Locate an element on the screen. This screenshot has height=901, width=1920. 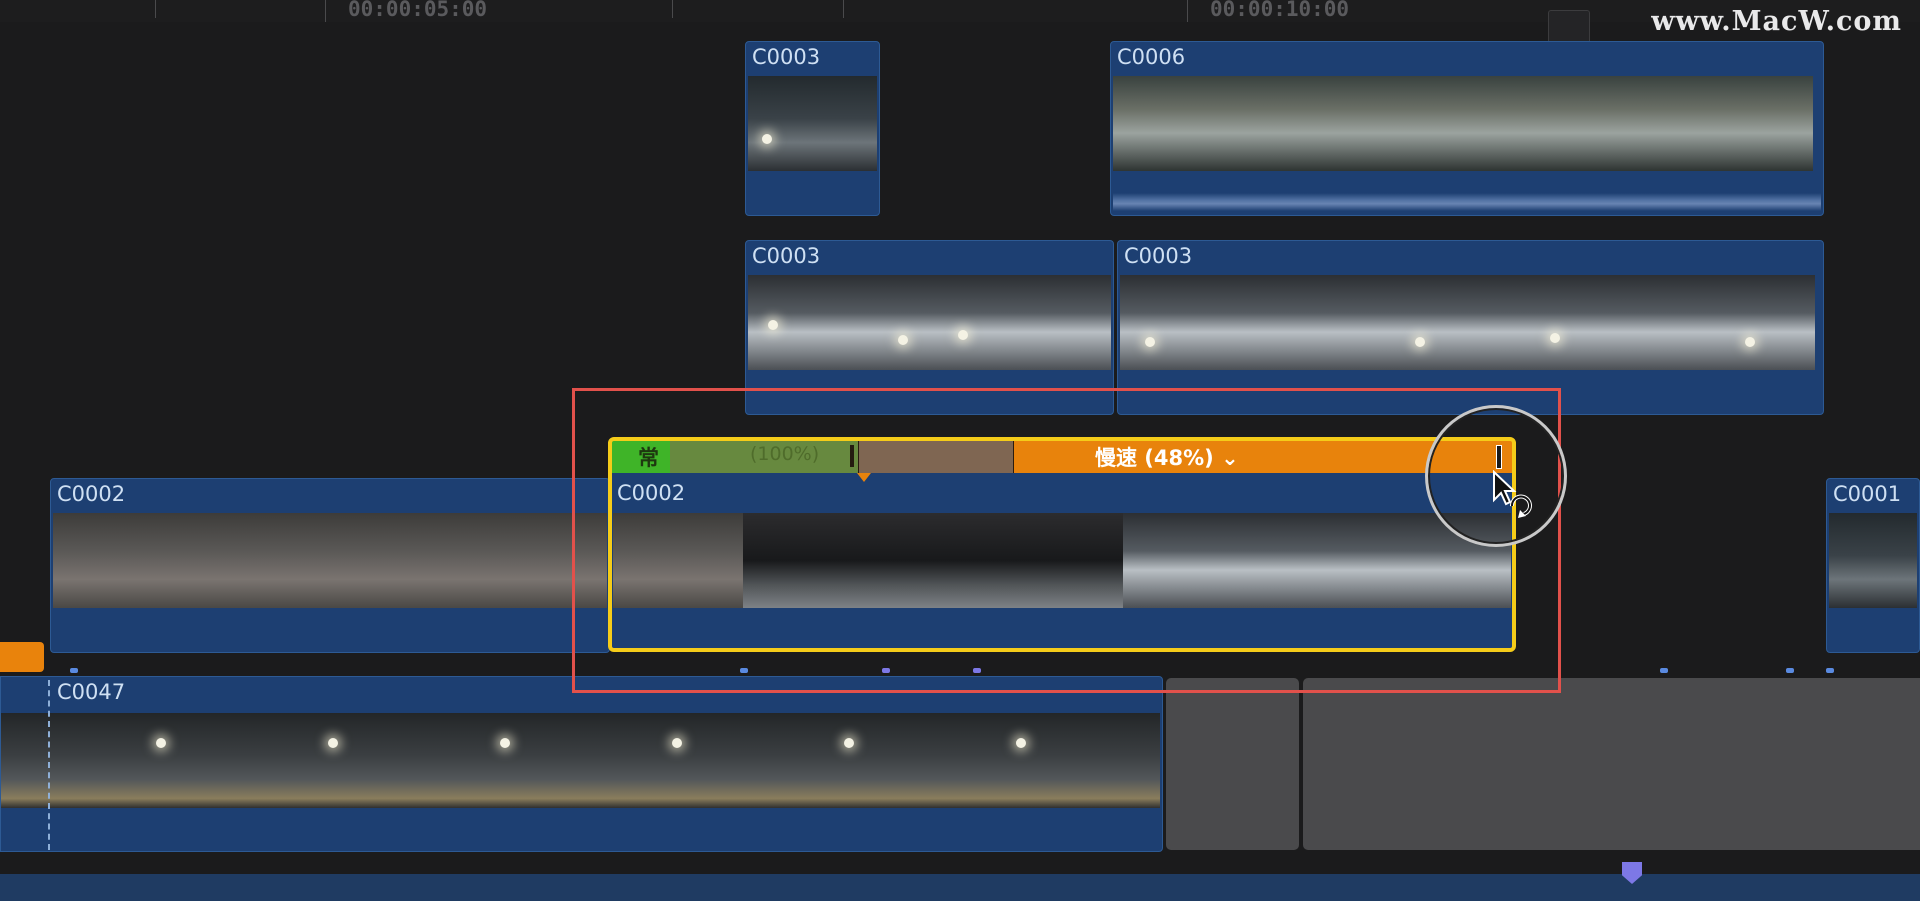
clip-c0003-top: C0003 is located at coordinates (812, 128).